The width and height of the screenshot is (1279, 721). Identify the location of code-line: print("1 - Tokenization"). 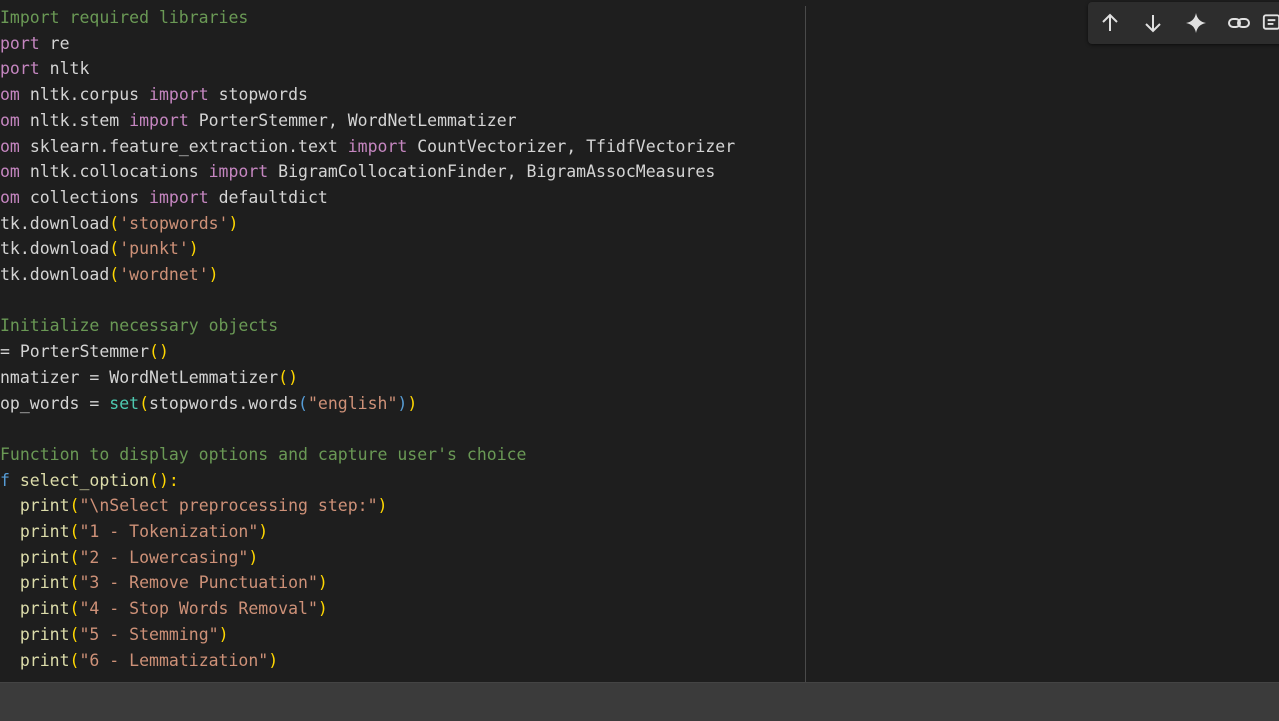
(134, 532).